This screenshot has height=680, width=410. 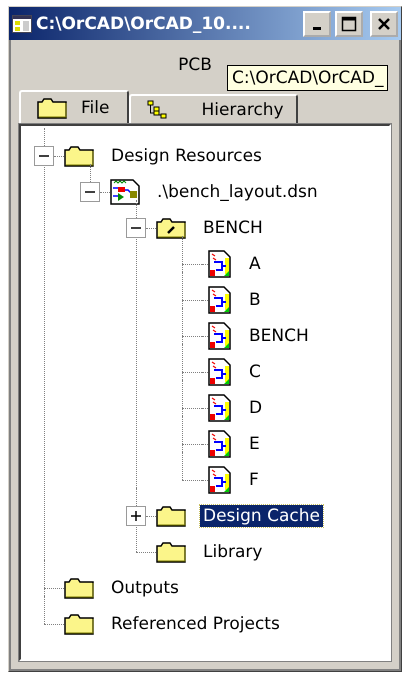 I want to click on tree-item: B, so click(x=255, y=300).